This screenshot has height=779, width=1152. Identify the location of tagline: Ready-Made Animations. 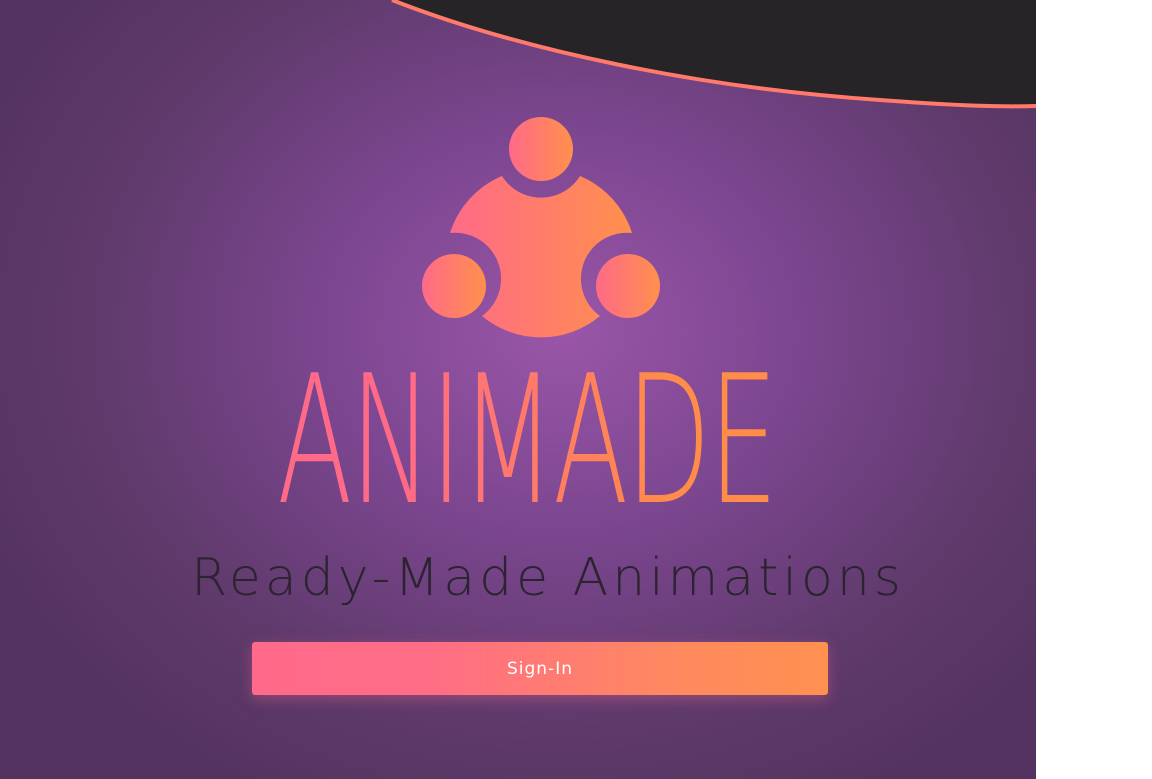
(548, 578).